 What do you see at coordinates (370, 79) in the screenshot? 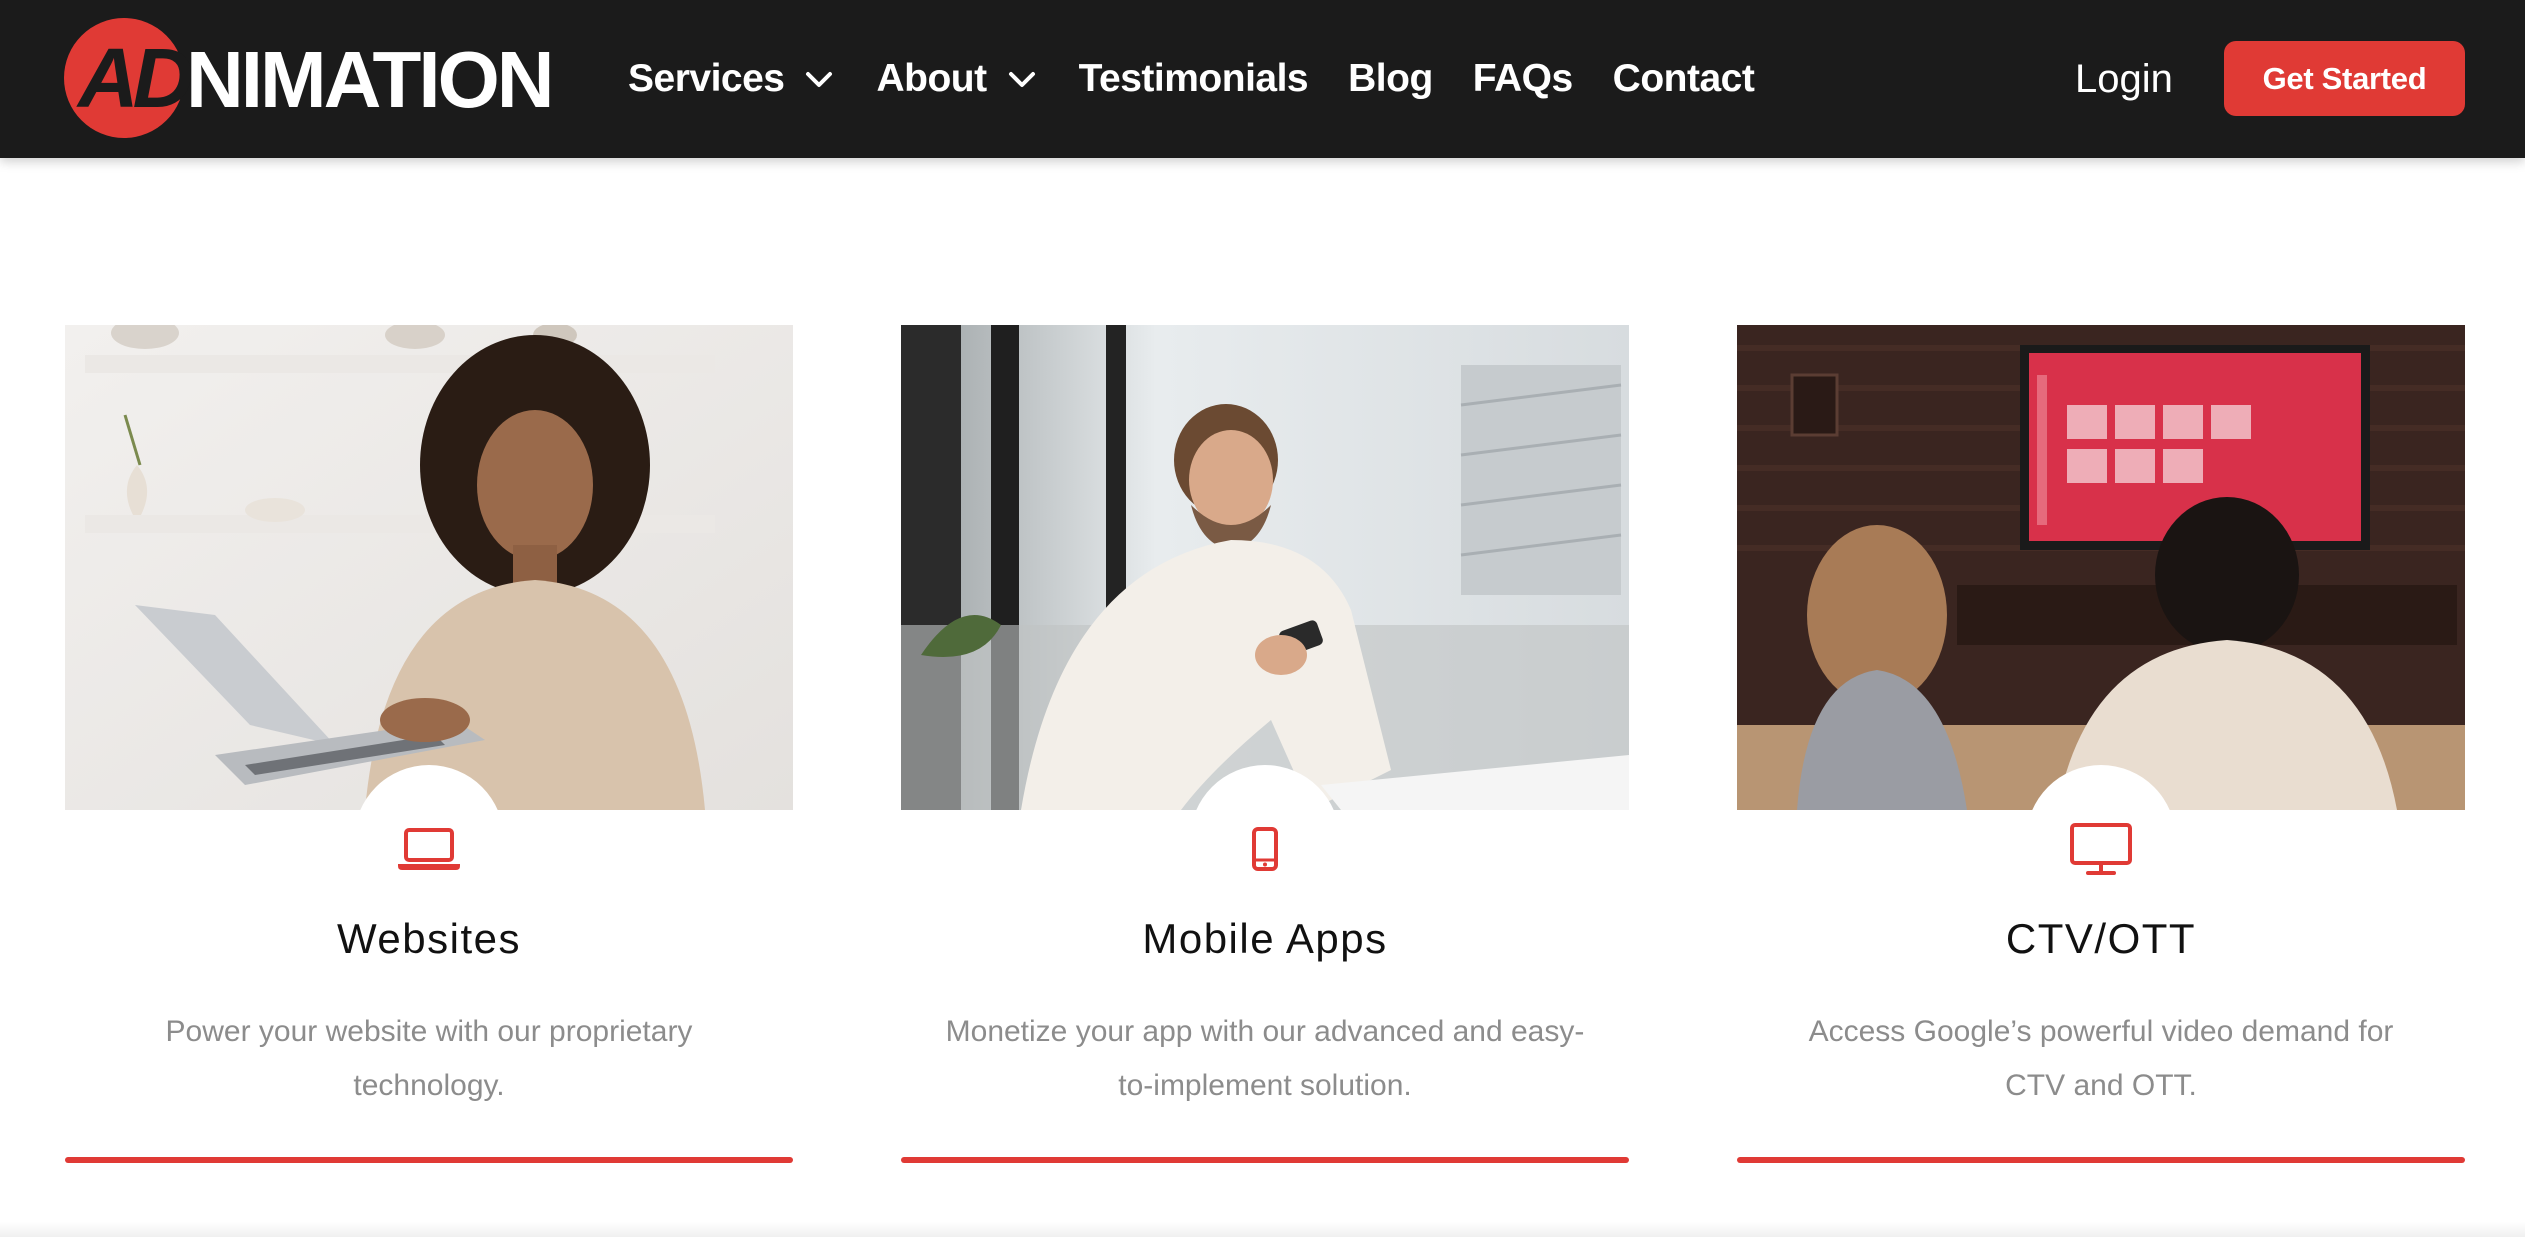
I see `logo-wordmark: NIMATION` at bounding box center [370, 79].